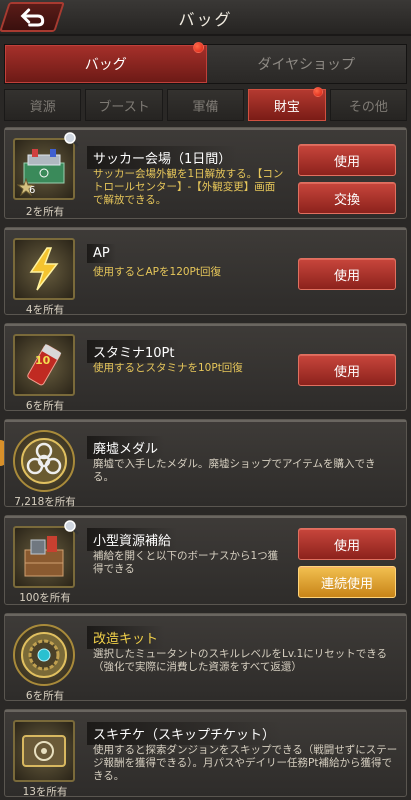 This screenshot has height=800, width=411. I want to click on title-bar: バッグ, so click(205, 18).